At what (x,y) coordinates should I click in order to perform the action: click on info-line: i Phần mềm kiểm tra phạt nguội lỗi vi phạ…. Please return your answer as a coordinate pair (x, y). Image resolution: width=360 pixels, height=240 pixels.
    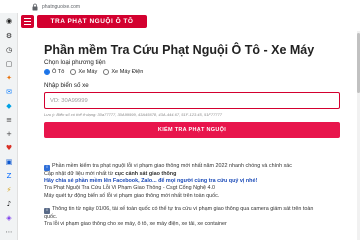
    Looking at the image, I should click on (194, 167).